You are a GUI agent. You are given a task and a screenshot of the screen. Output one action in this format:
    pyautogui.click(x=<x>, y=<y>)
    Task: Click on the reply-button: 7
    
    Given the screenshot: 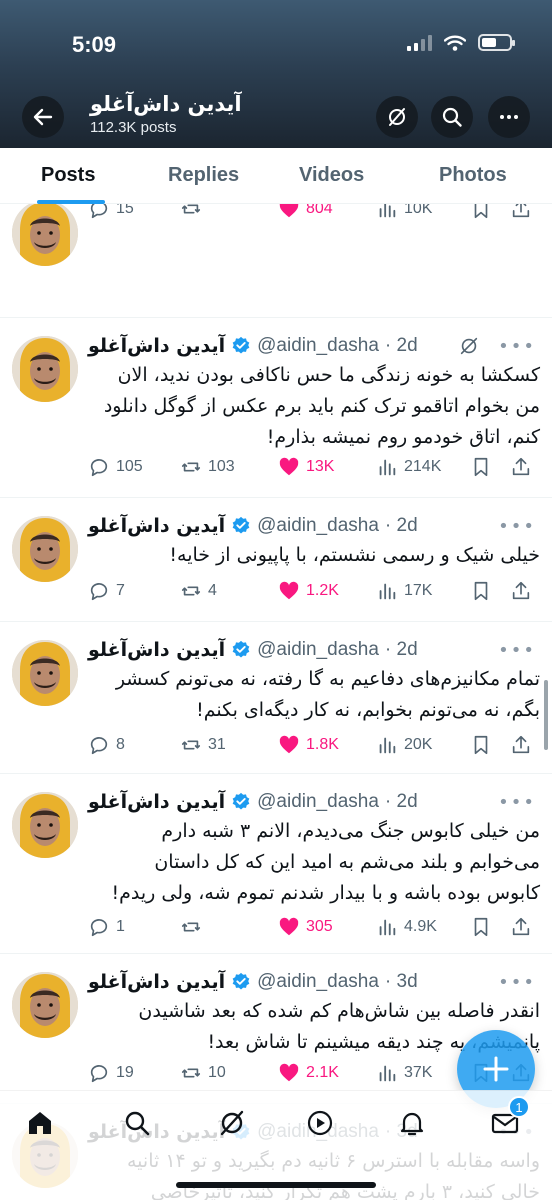 What is the action you would take?
    pyautogui.click(x=134, y=591)
    